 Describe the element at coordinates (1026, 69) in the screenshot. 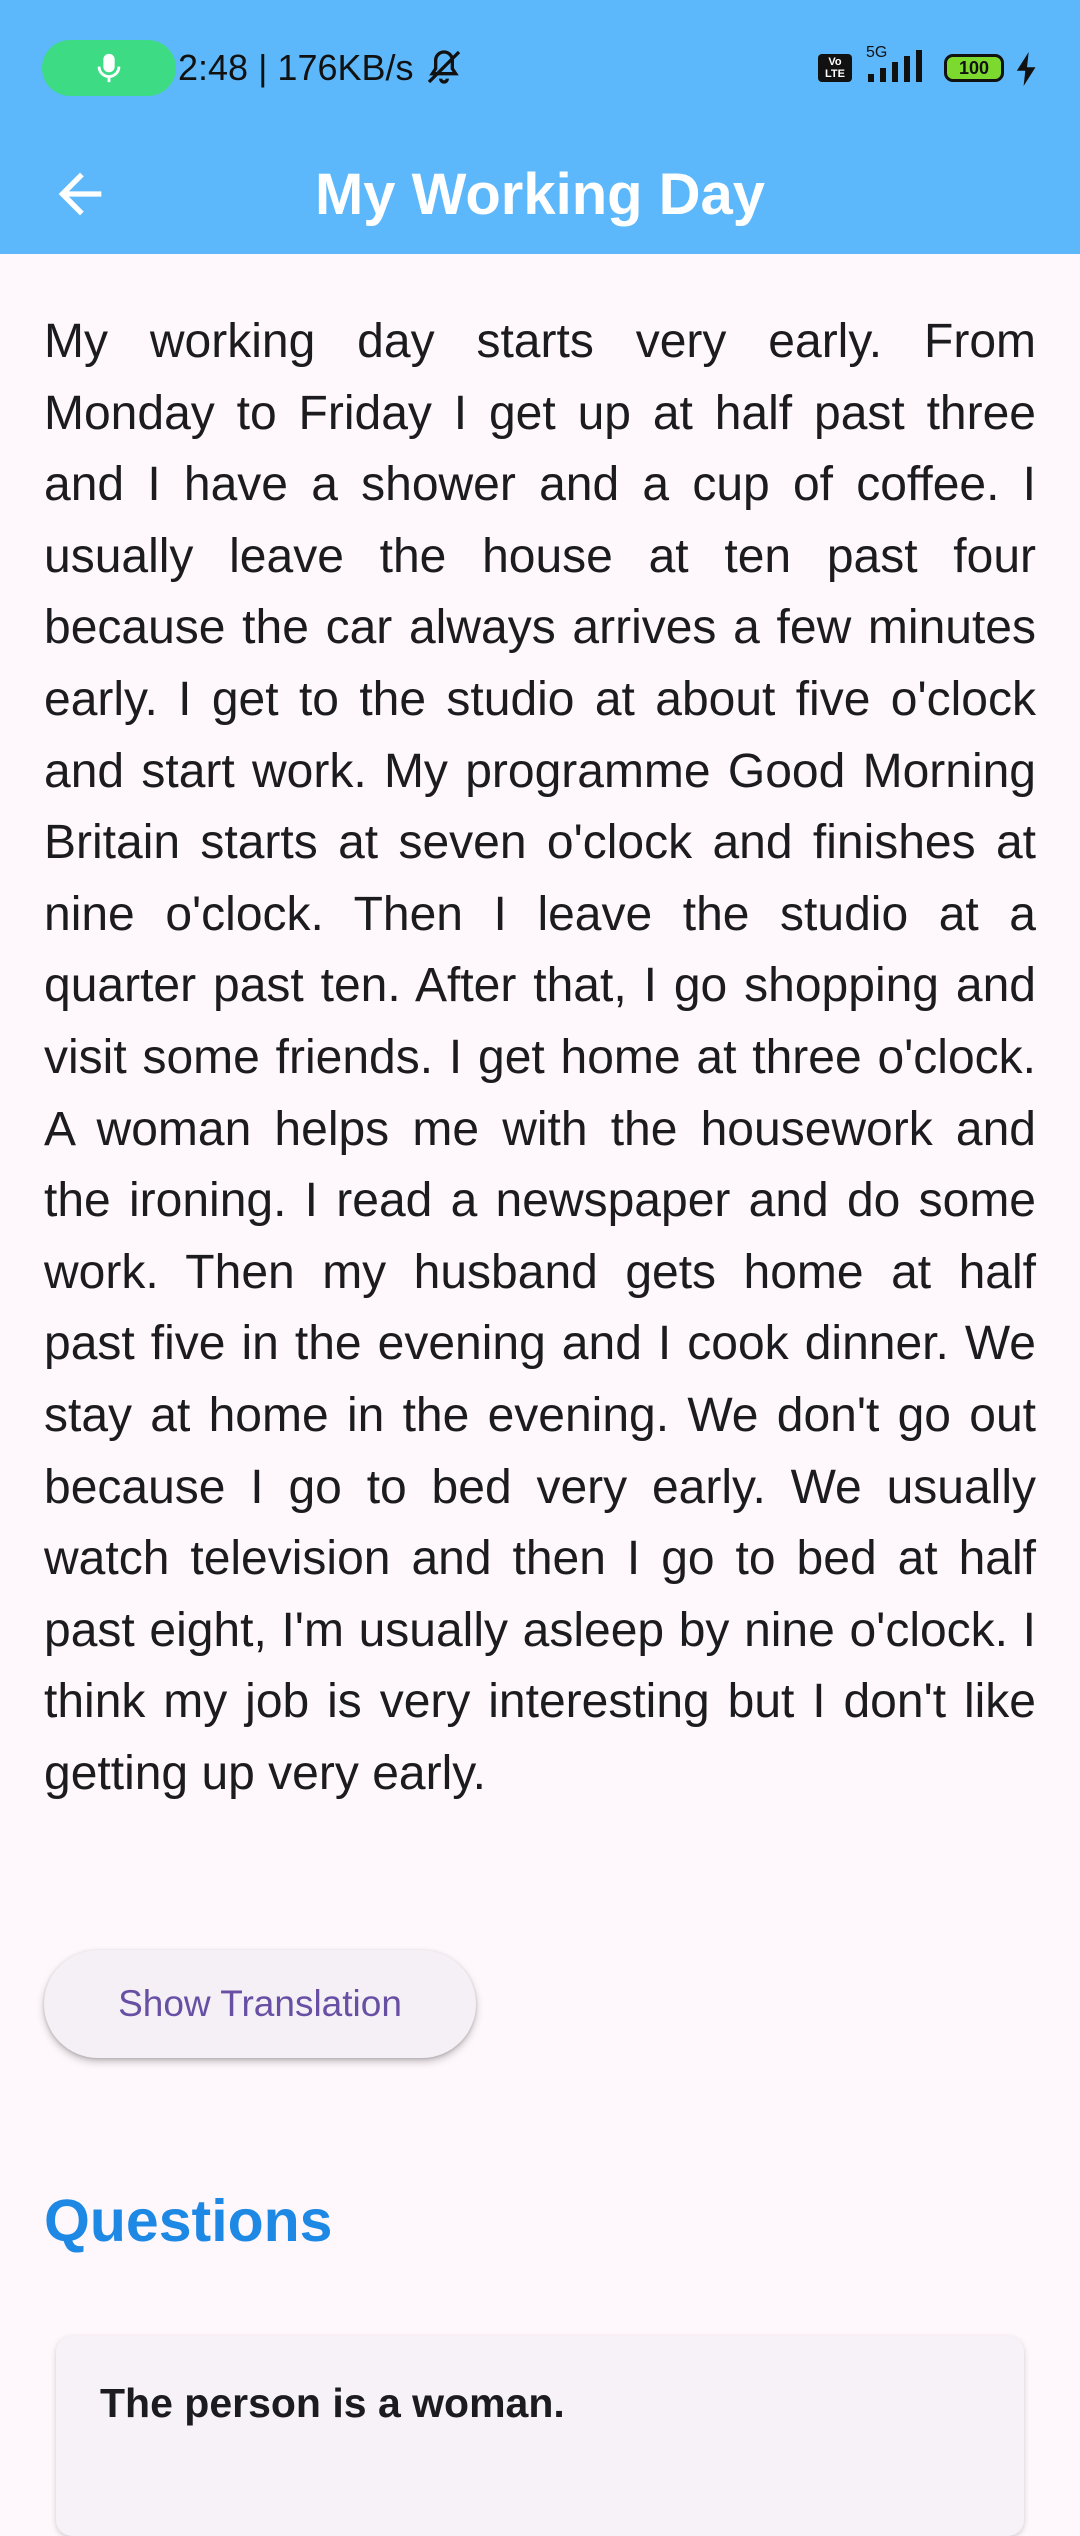

I see `charging-icon` at that location.